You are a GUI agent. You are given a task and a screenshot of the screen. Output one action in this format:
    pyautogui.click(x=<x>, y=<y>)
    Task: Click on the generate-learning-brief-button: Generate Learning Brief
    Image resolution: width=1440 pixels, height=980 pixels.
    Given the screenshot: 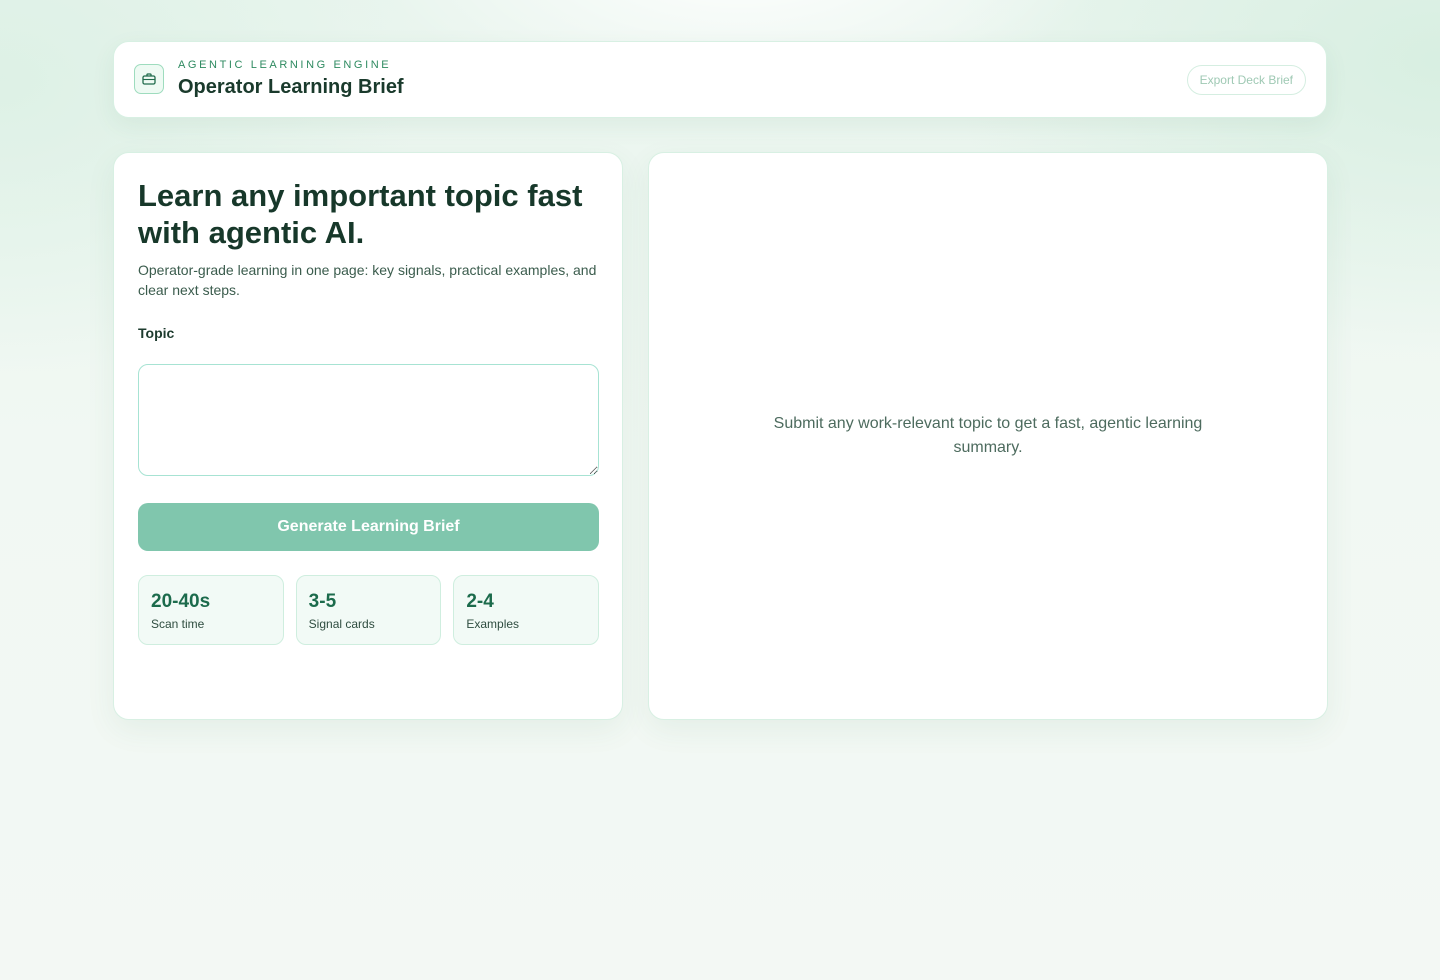 What is the action you would take?
    pyautogui.click(x=368, y=527)
    